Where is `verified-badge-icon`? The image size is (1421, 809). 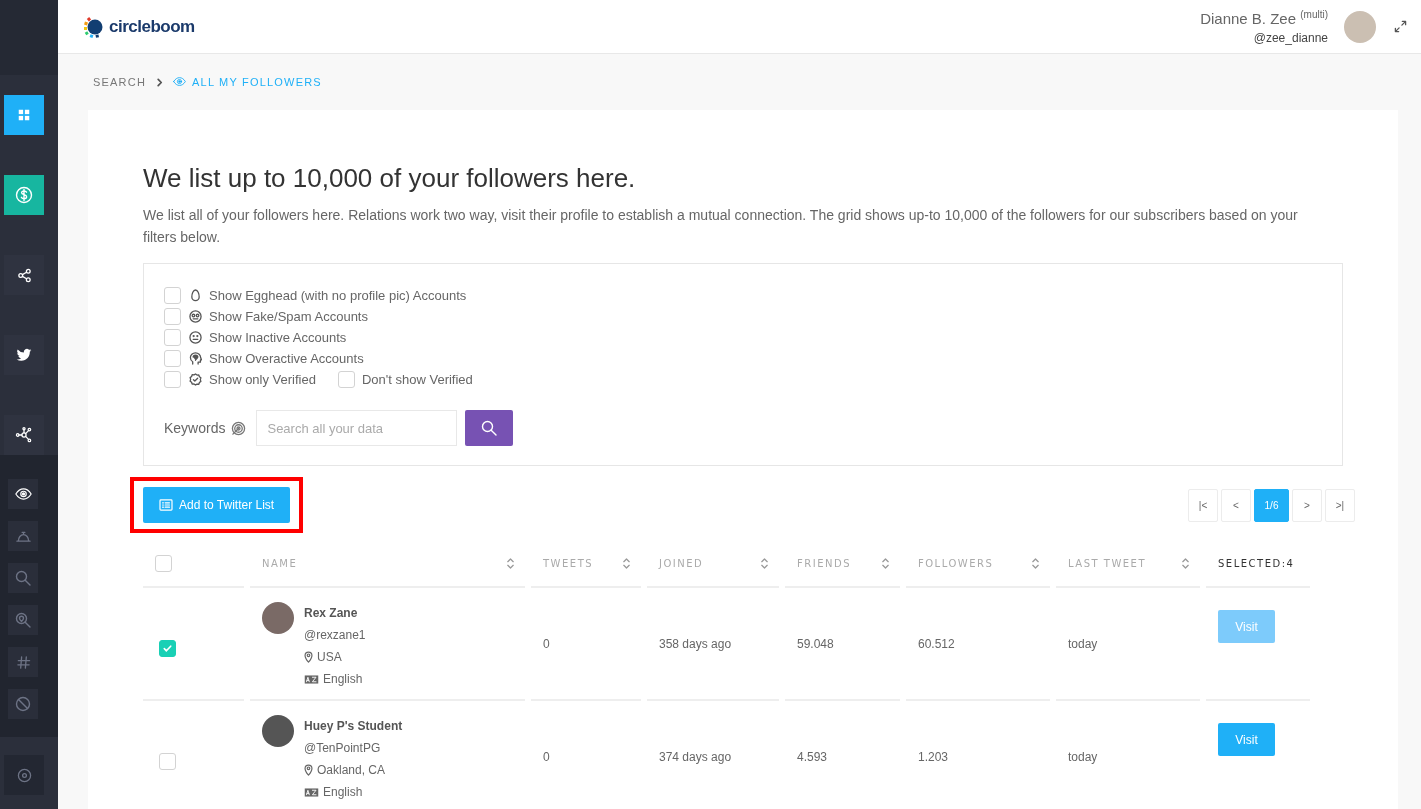
verified-badge-icon is located at coordinates (195, 379).